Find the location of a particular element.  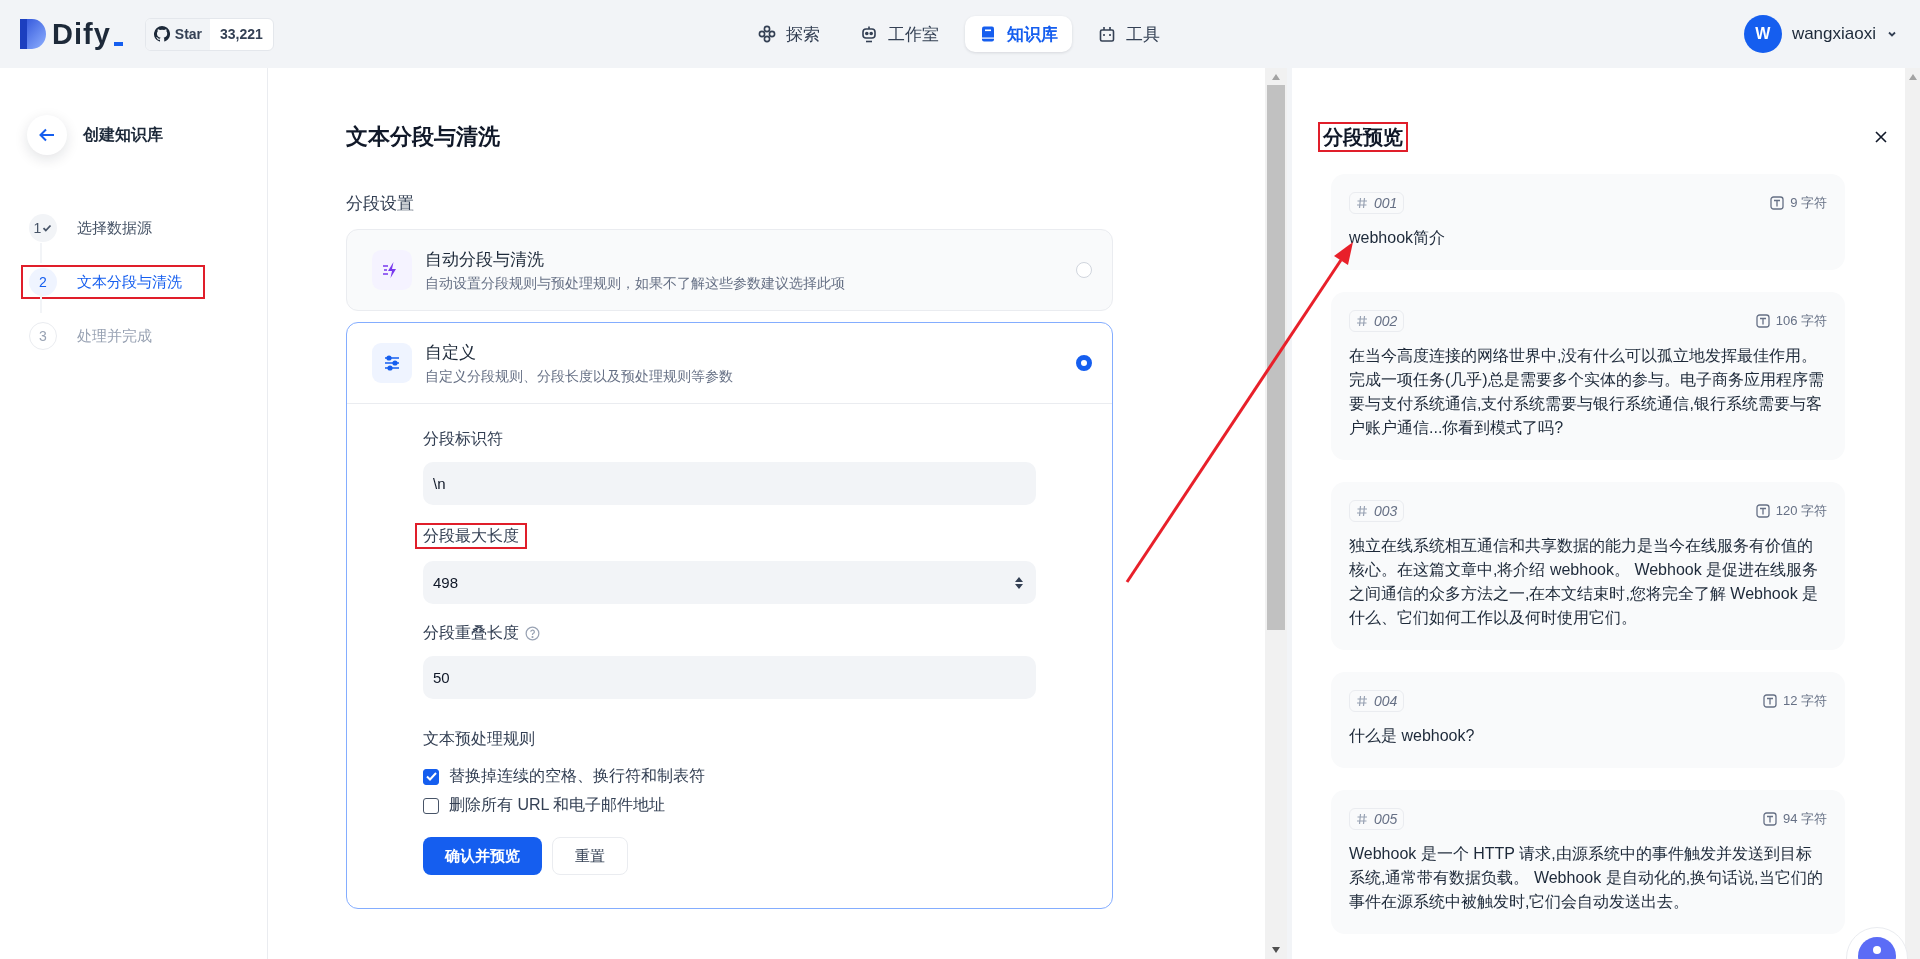

github-star-badge: Star 33,221 is located at coordinates (209, 34).